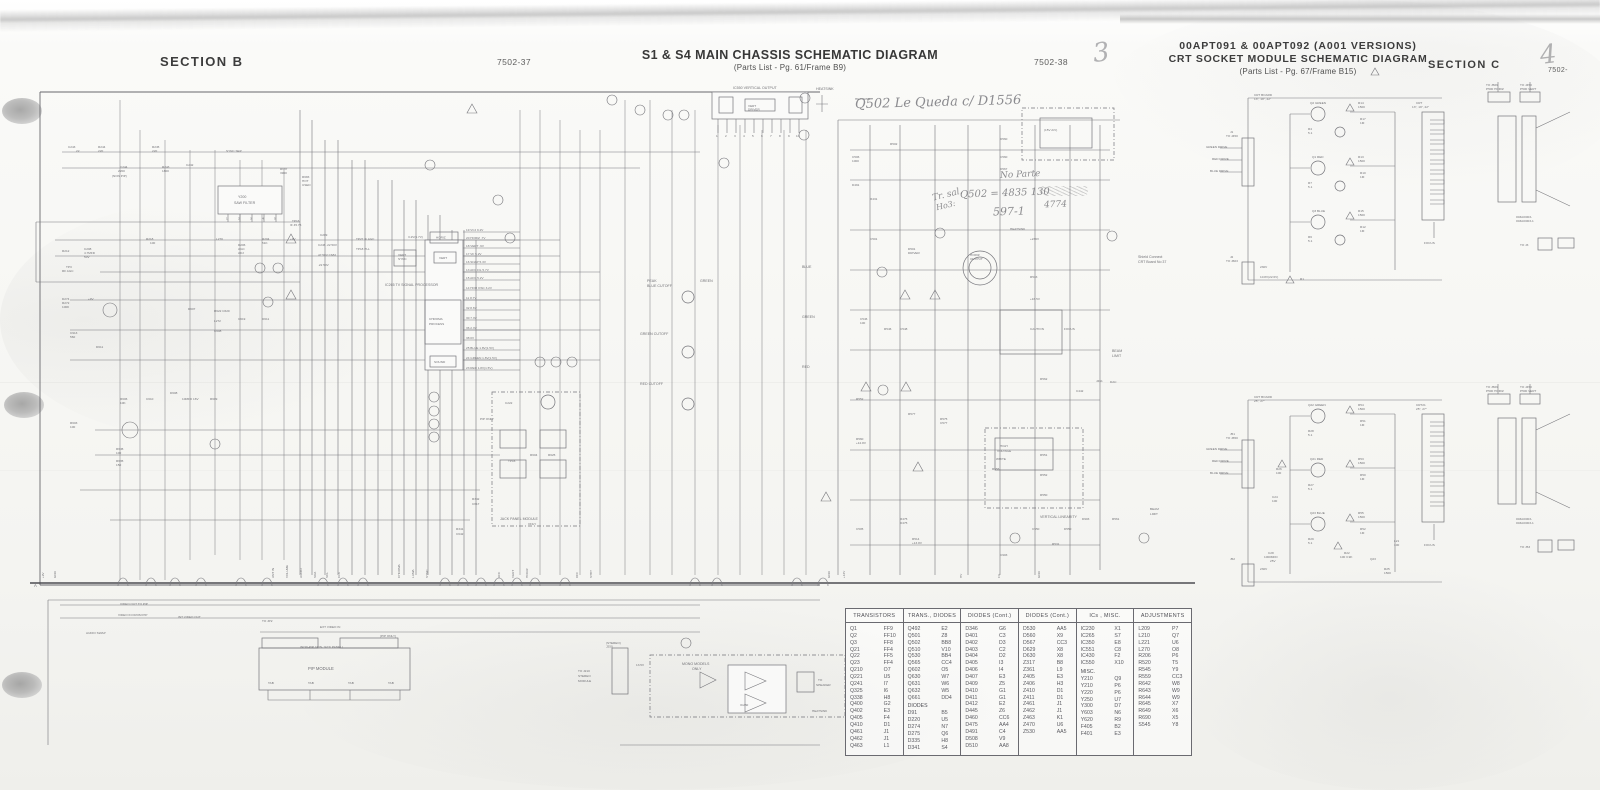 The image size is (1600, 790). What do you see at coordinates (1047, 629) in the screenshot?
I see `parts-row: D530 AA5` at bounding box center [1047, 629].